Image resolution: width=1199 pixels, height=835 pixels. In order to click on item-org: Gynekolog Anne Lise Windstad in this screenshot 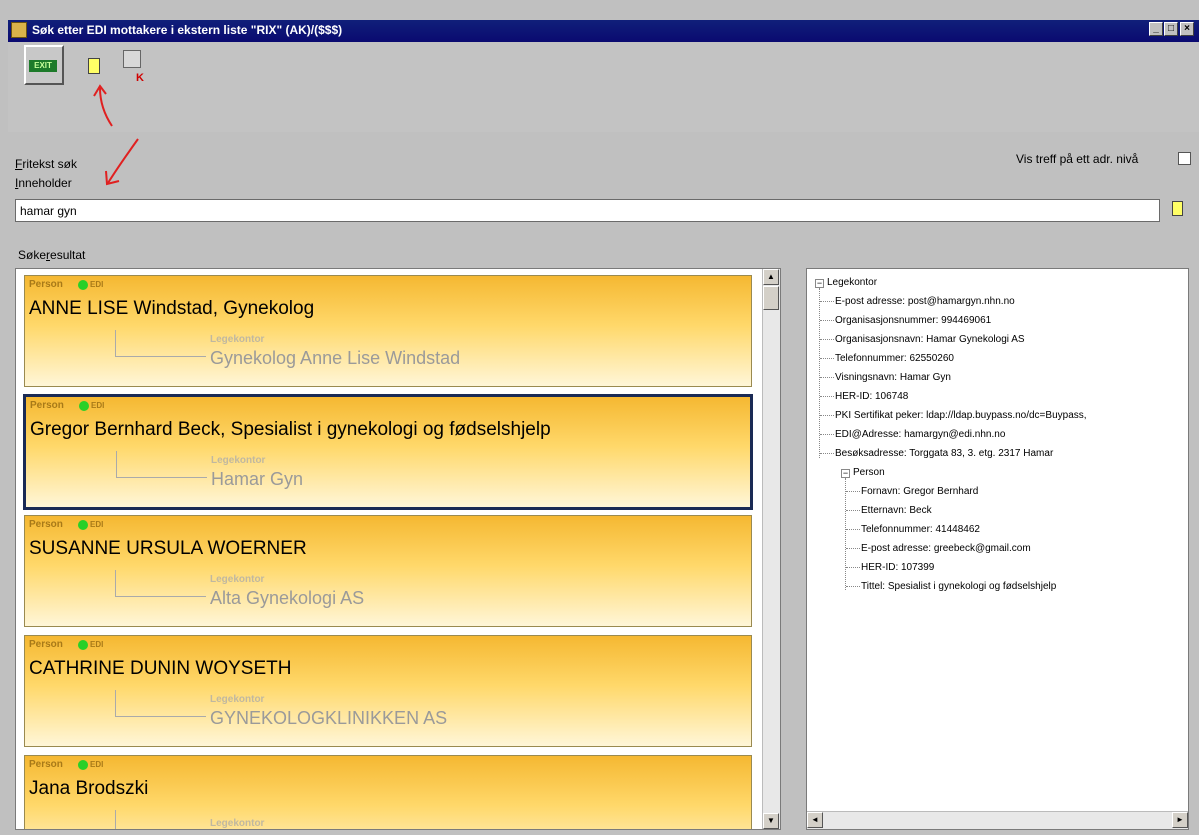, I will do `click(335, 358)`.